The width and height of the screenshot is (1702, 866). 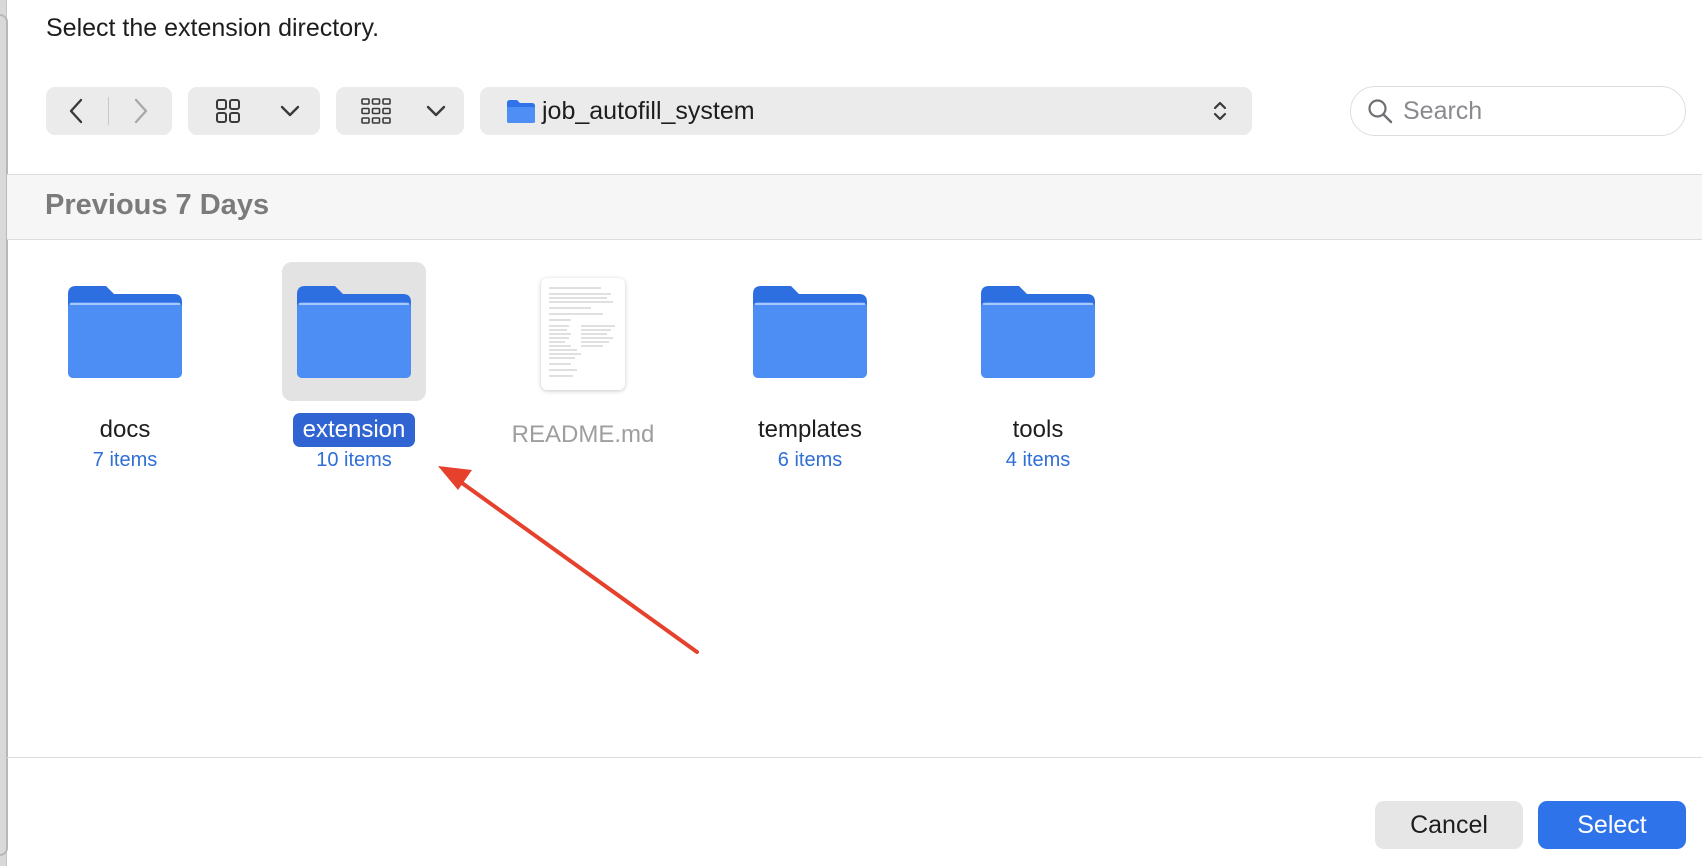 I want to click on cancel-button: Cancel, so click(x=1449, y=825).